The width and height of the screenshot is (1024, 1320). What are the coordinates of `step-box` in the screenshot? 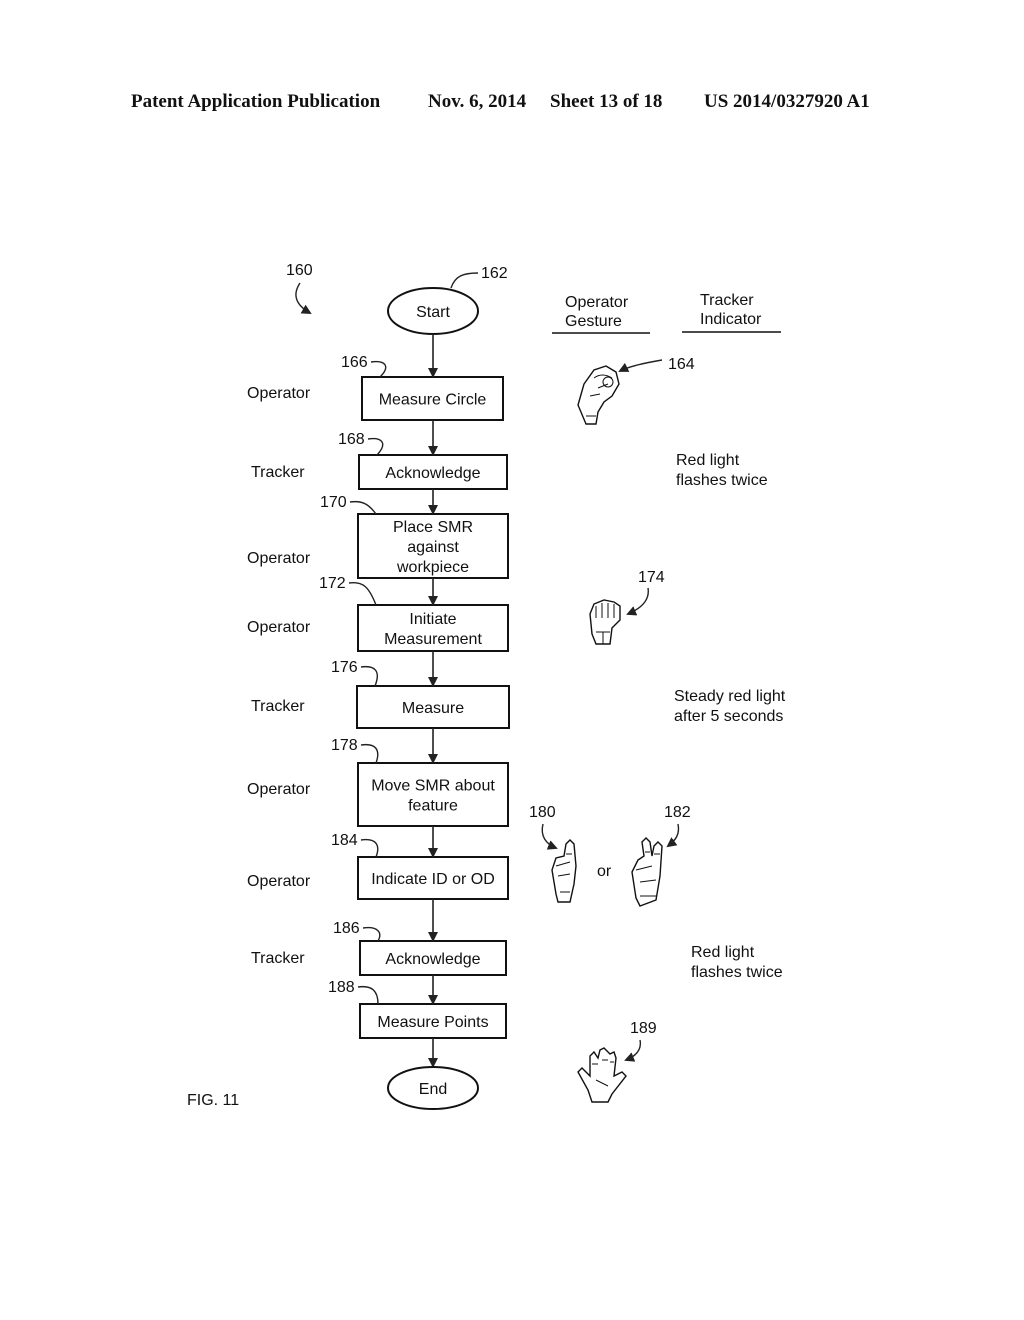 It's located at (433, 794).